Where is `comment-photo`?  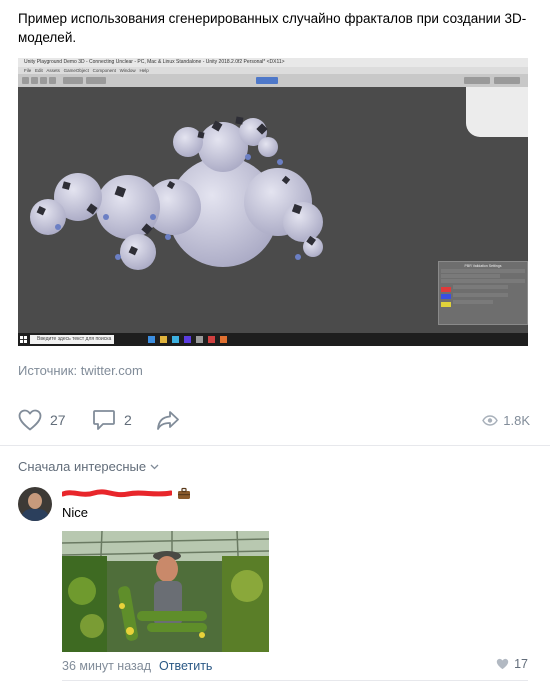
comment-photo is located at coordinates (165, 591).